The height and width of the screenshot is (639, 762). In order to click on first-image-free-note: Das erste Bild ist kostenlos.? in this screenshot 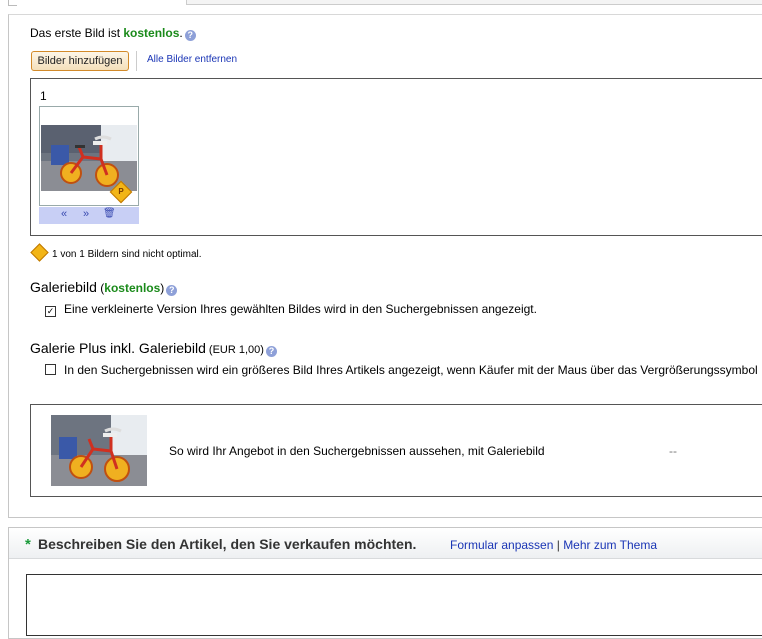, I will do `click(113, 33)`.